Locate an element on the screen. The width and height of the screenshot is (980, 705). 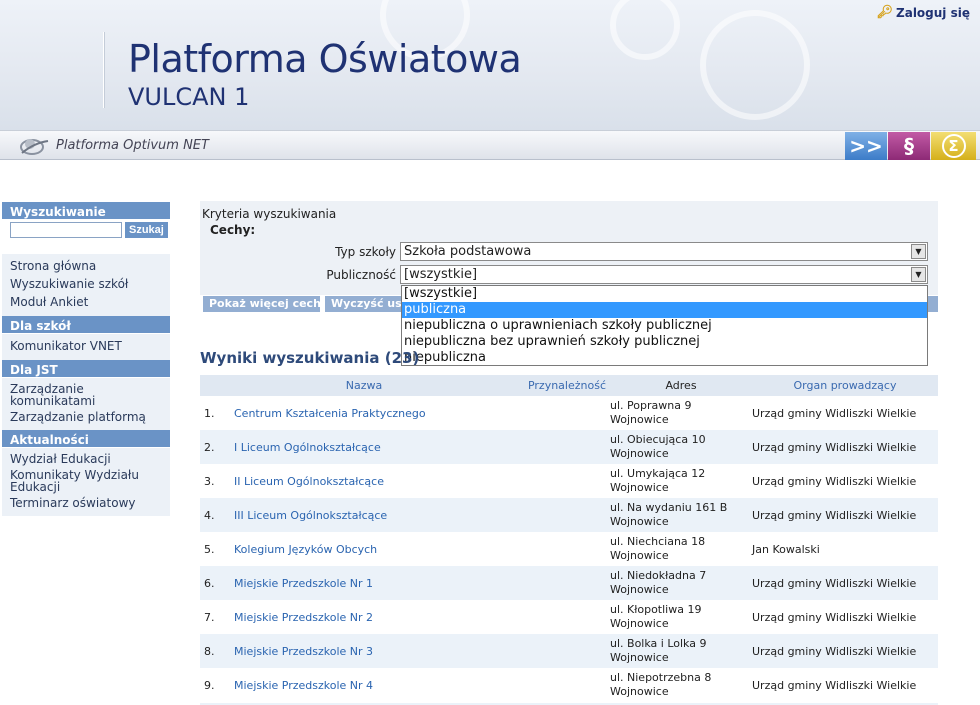
show-more-features-button: Pokaż więcej cech is located at coordinates (261, 304).